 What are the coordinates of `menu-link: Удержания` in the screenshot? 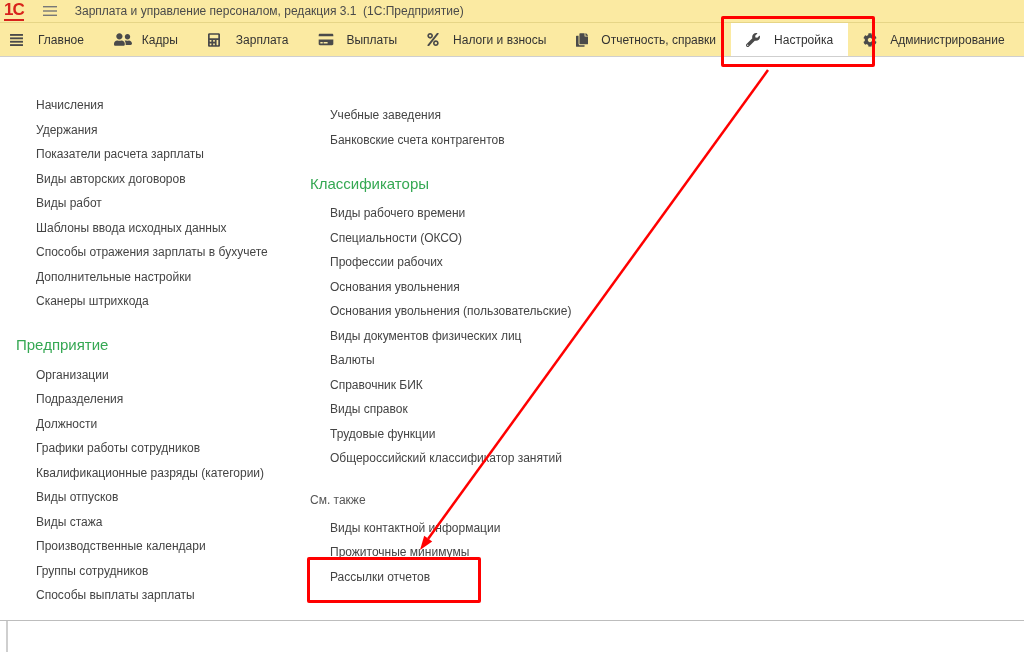 It's located at (67, 129).